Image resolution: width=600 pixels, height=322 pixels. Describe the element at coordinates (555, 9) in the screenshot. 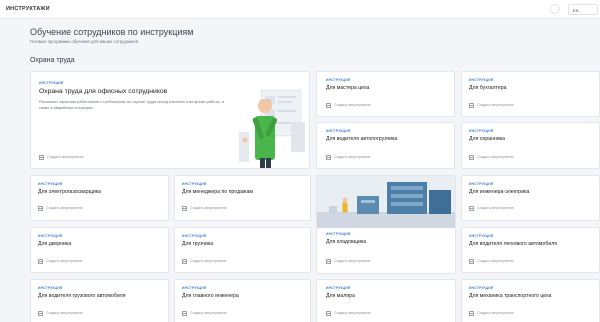

I see `loading-spinner-icon` at that location.